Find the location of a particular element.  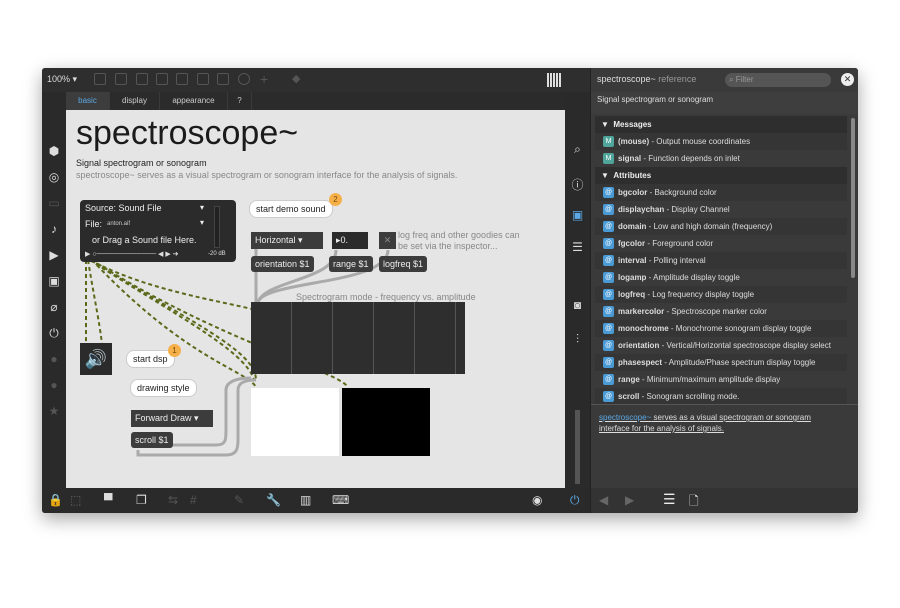

video-icon: ▭ is located at coordinates (54, 203).